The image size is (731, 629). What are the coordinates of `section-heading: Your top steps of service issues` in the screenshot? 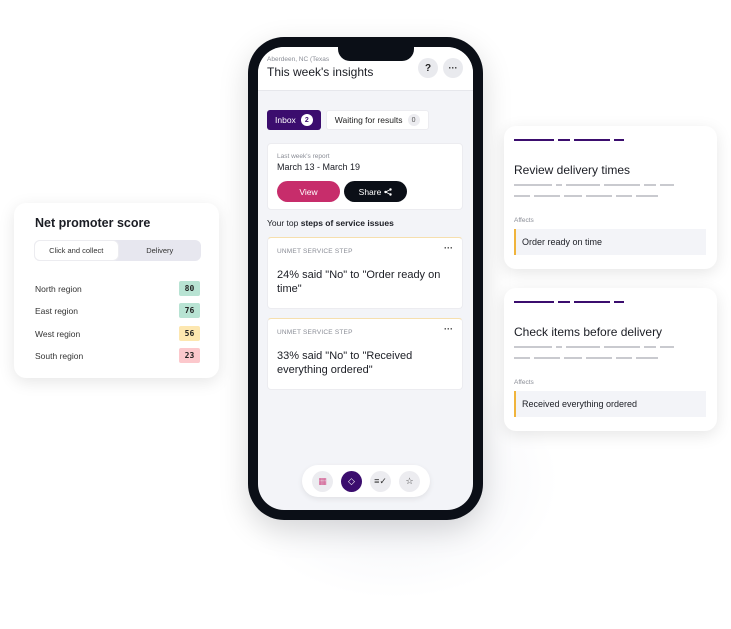 It's located at (330, 223).